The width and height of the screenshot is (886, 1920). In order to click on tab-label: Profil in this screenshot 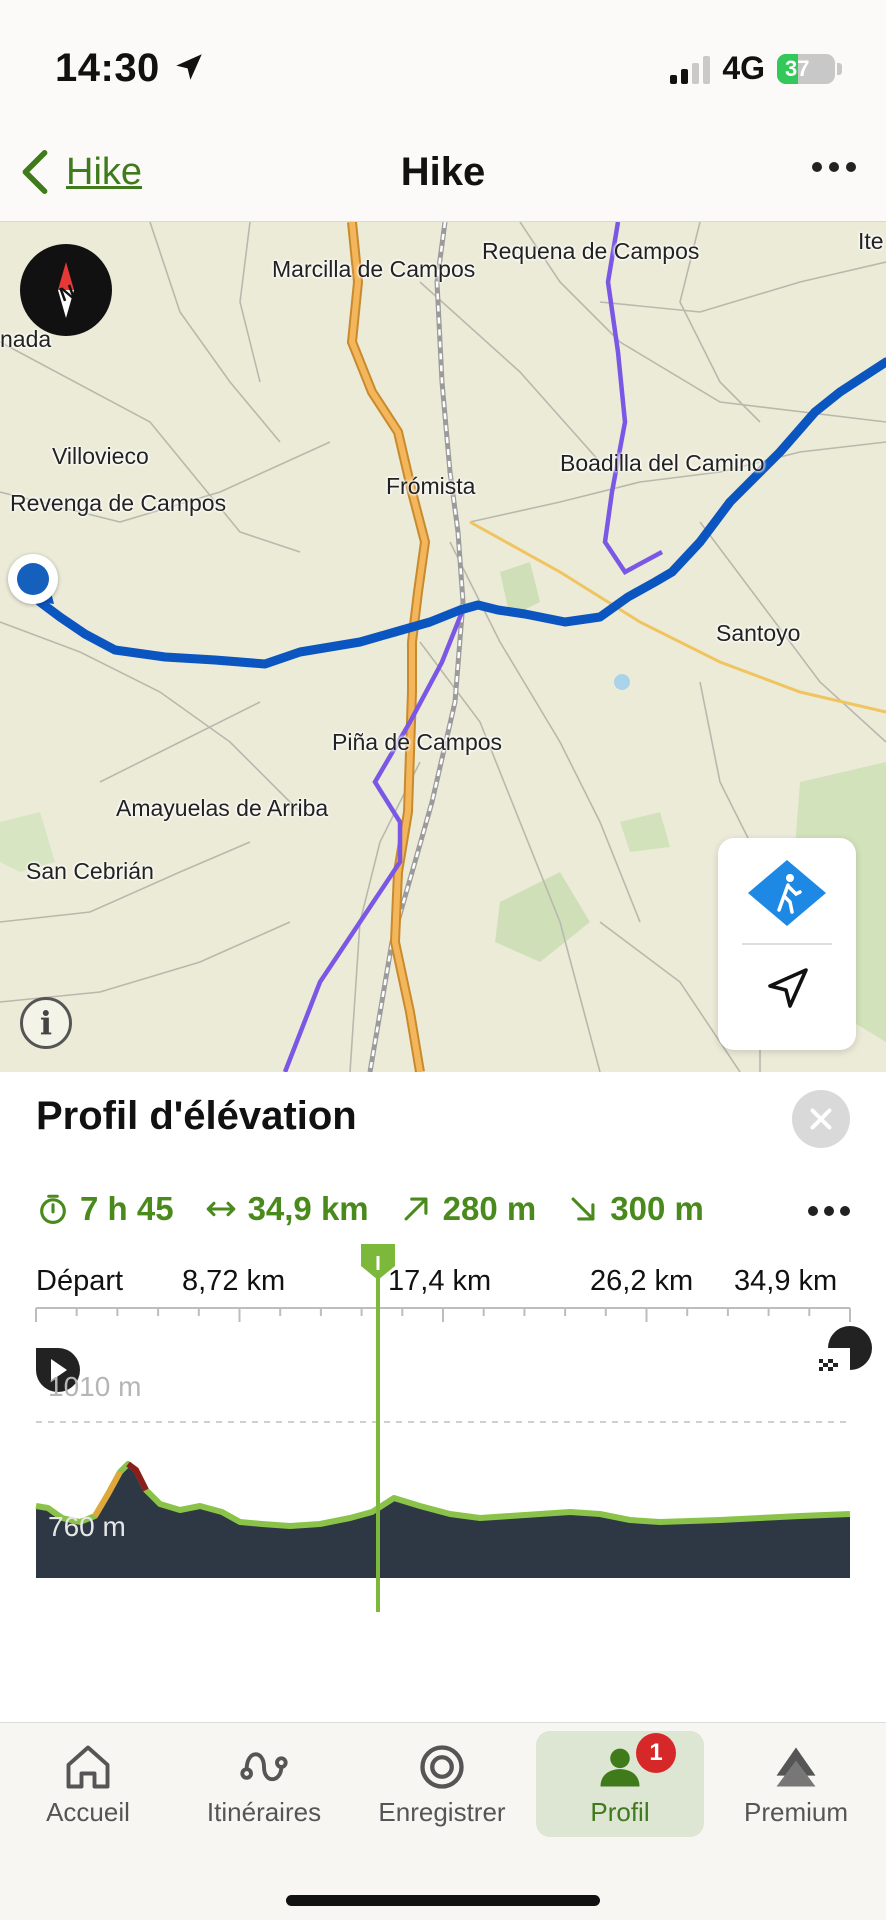, I will do `click(620, 1812)`.